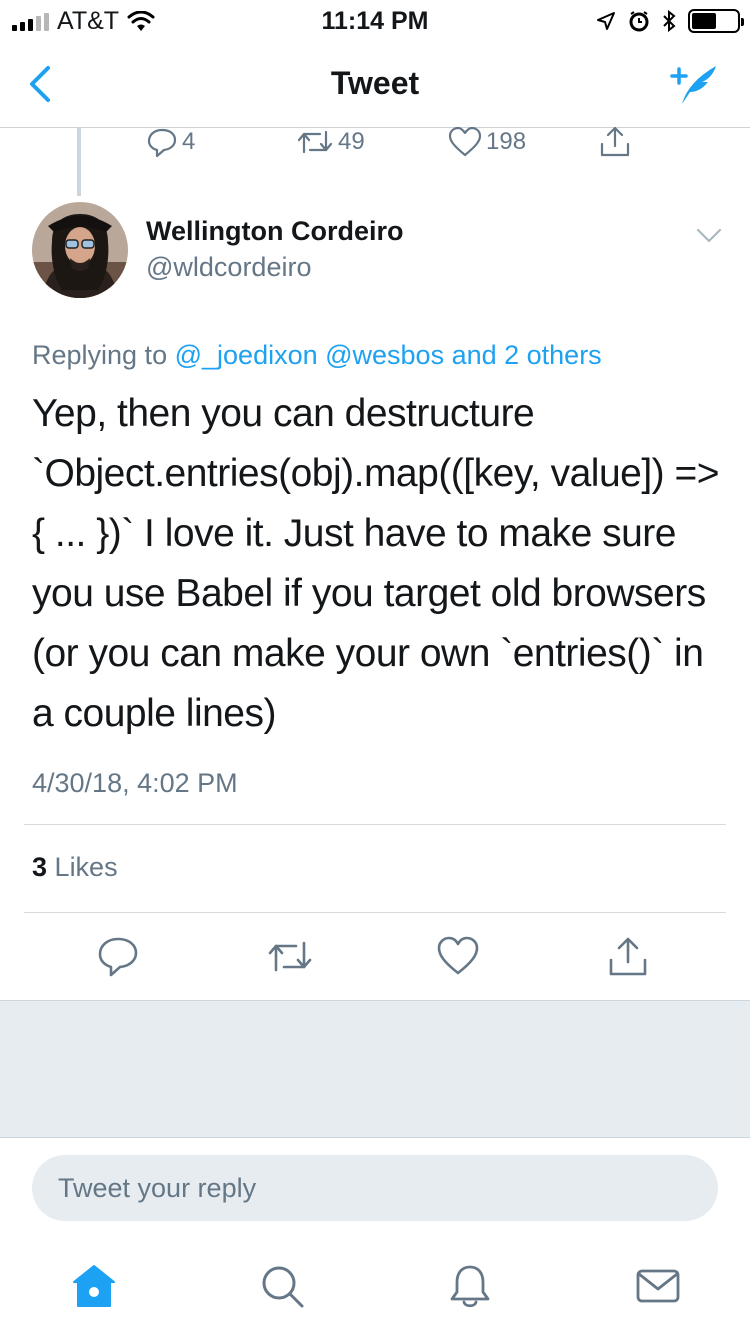 Image resolution: width=750 pixels, height=1334 pixels. I want to click on reply-input, so click(375, 1188).